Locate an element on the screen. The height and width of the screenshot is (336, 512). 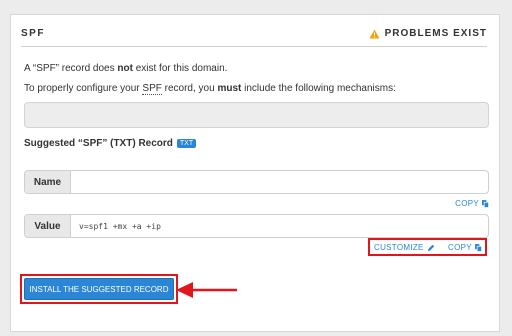
name-field is located at coordinates (279, 182).